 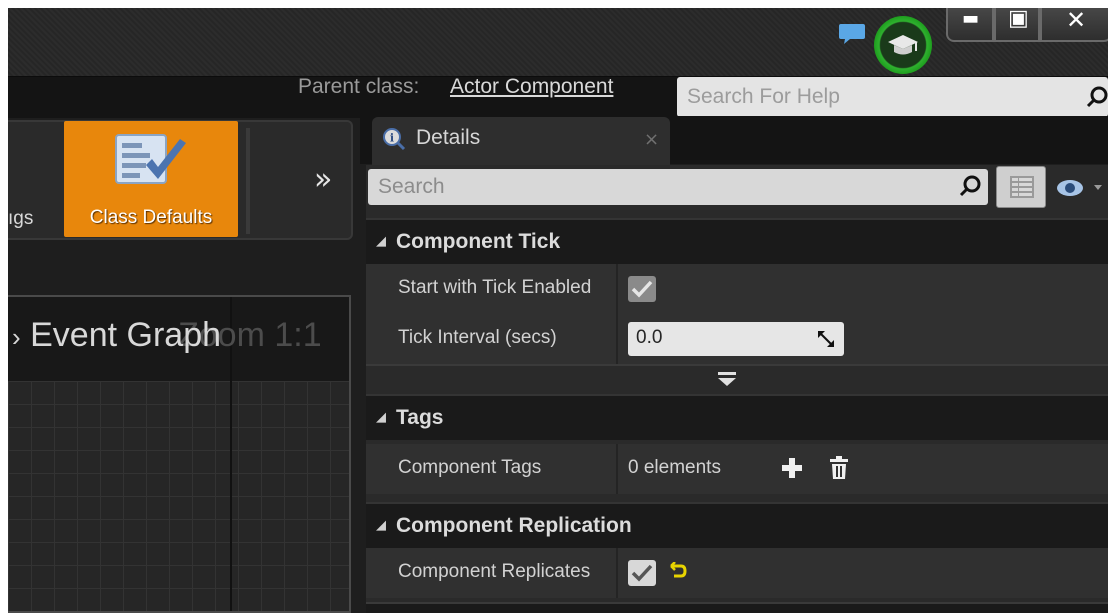 I want to click on parent-class-label: Parent class:, so click(x=359, y=86).